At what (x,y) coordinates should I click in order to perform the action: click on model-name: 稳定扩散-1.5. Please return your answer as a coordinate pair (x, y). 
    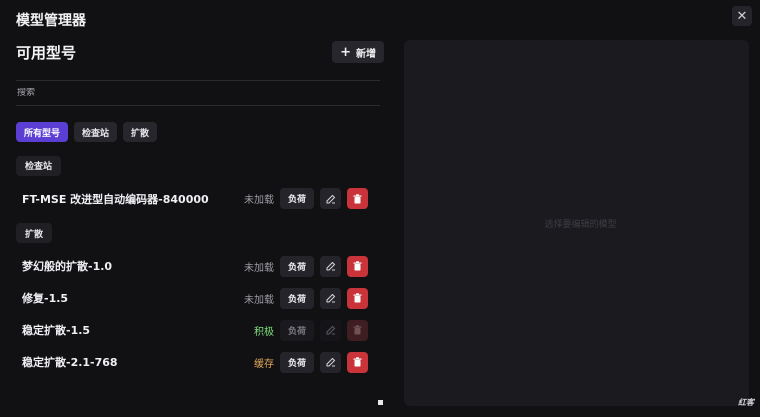
    Looking at the image, I should click on (56, 330).